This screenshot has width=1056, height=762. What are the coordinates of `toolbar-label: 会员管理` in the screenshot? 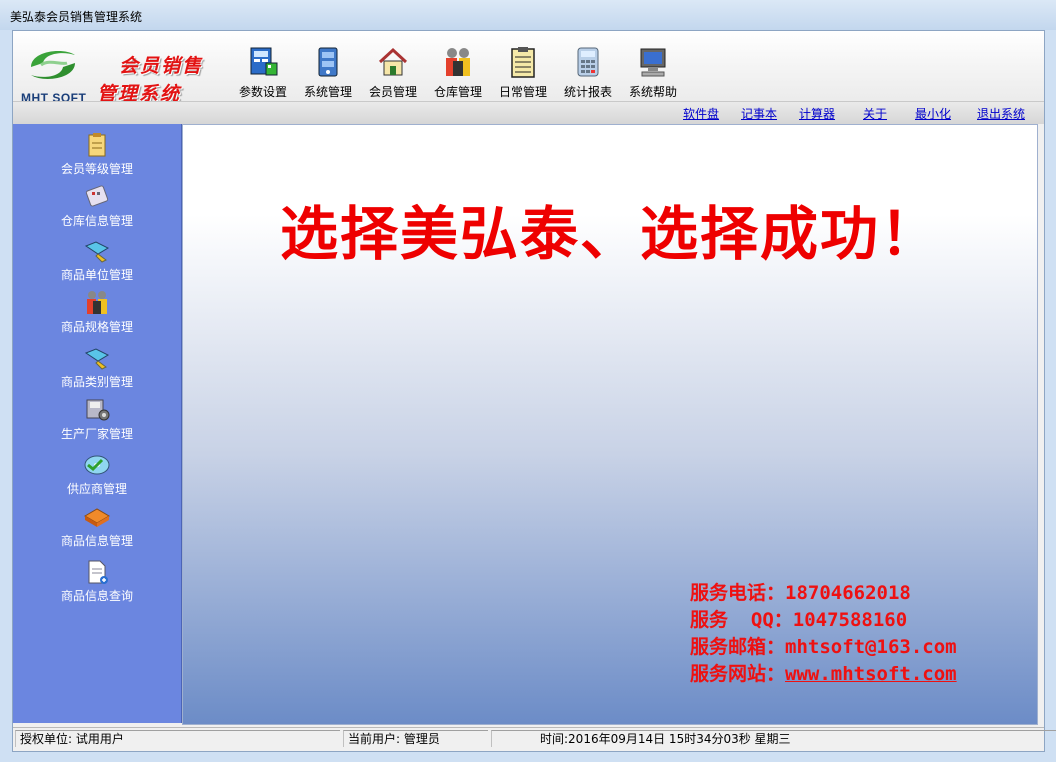 It's located at (392, 92).